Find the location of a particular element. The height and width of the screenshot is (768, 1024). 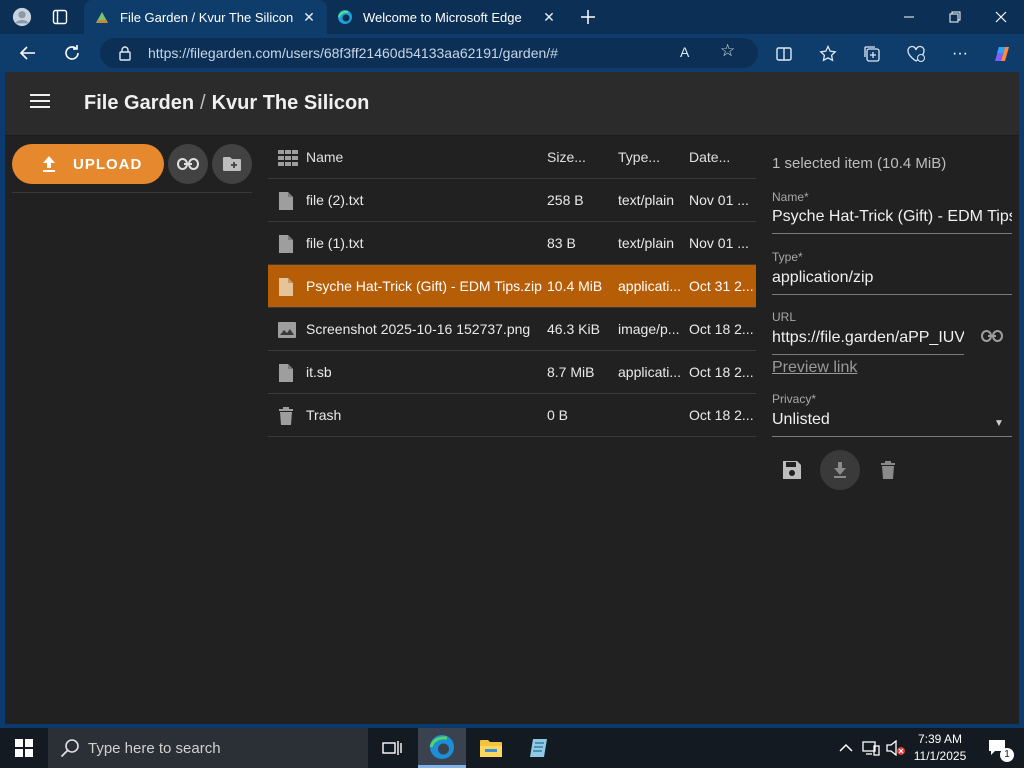

copy-link-button is located at coordinates (992, 336).